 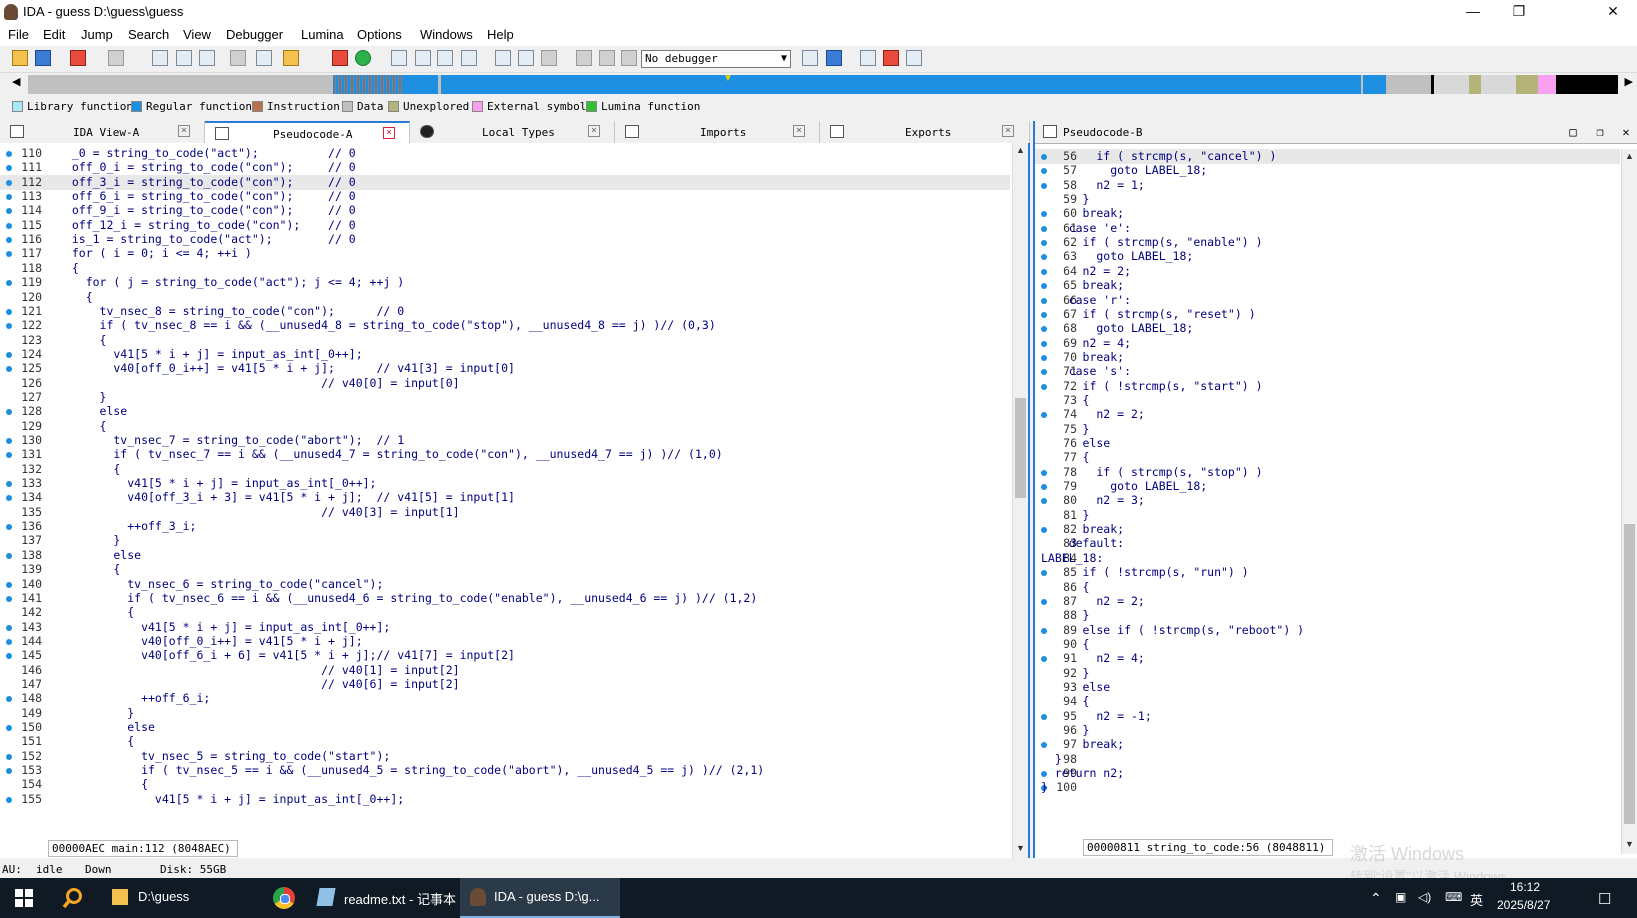 What do you see at coordinates (505, 239) in the screenshot?
I see `code-line: 116 is_1 = string_to_code("act"); // 0` at bounding box center [505, 239].